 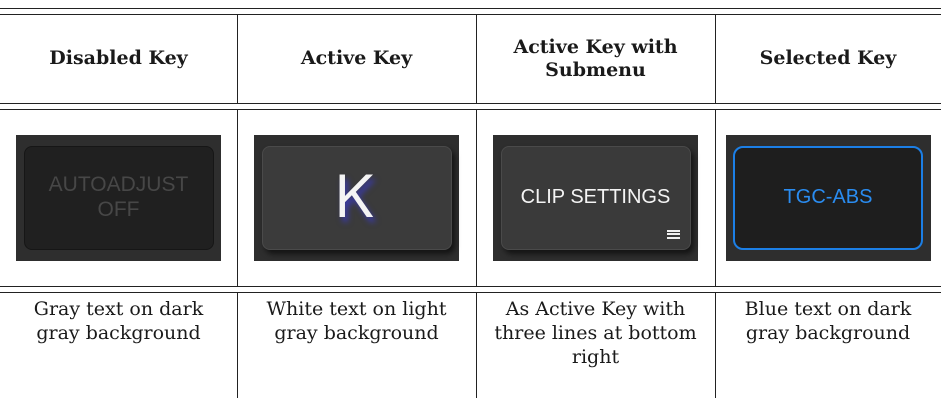 What do you see at coordinates (828, 58) in the screenshot?
I see `header-selected-key: Selected Key` at bounding box center [828, 58].